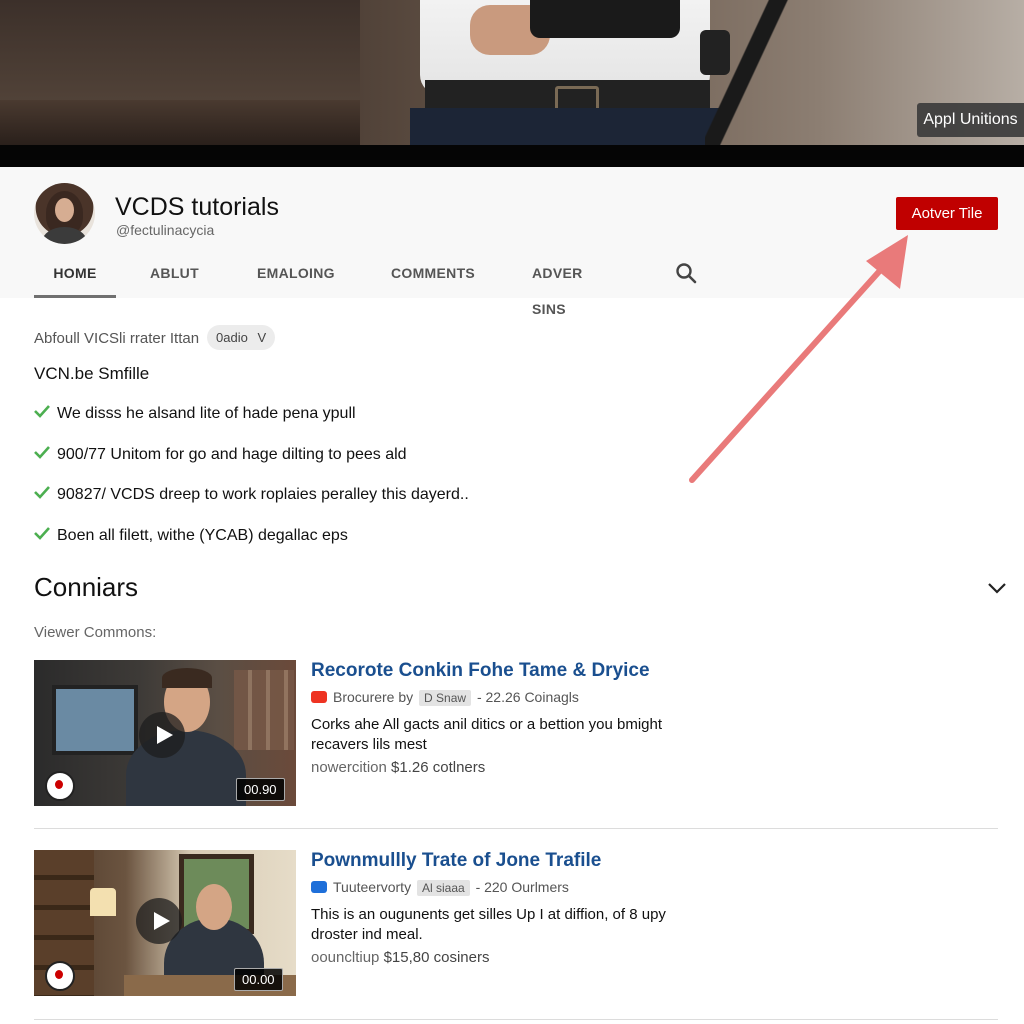  What do you see at coordinates (319, 697) in the screenshot?
I see `youtube-icon` at bounding box center [319, 697].